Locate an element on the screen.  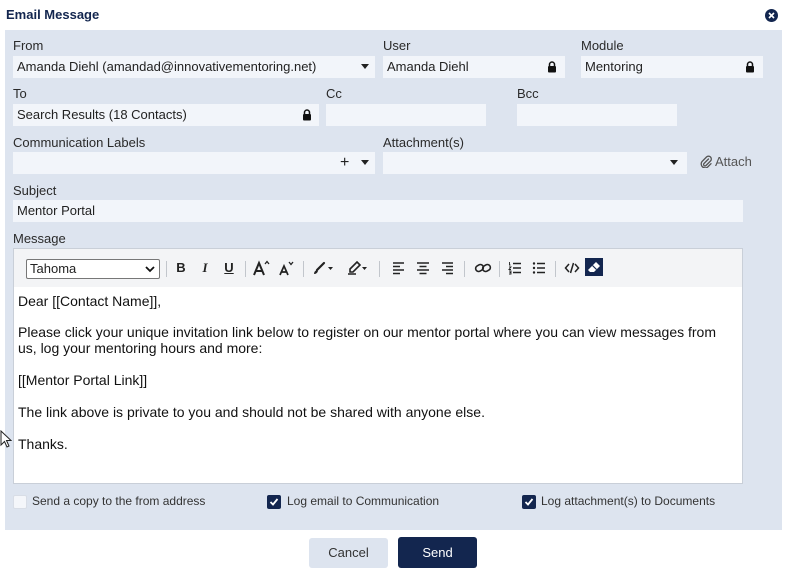
dialog-titlebar: Email Message is located at coordinates (394, 15).